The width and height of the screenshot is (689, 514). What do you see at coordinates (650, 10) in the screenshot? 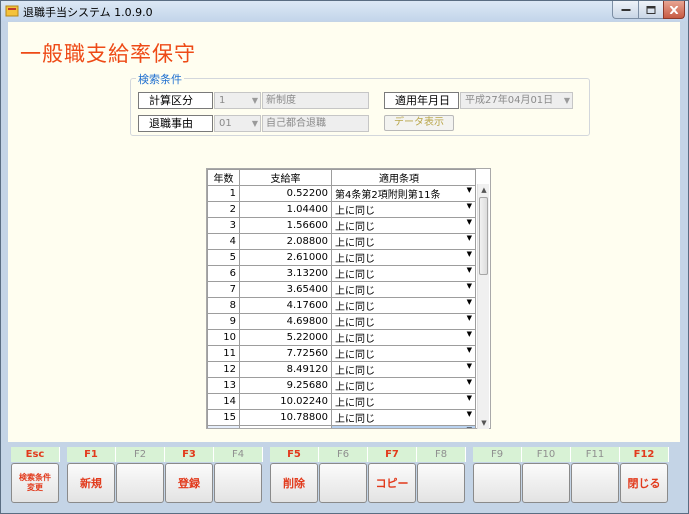
I see `maximize-button` at bounding box center [650, 10].